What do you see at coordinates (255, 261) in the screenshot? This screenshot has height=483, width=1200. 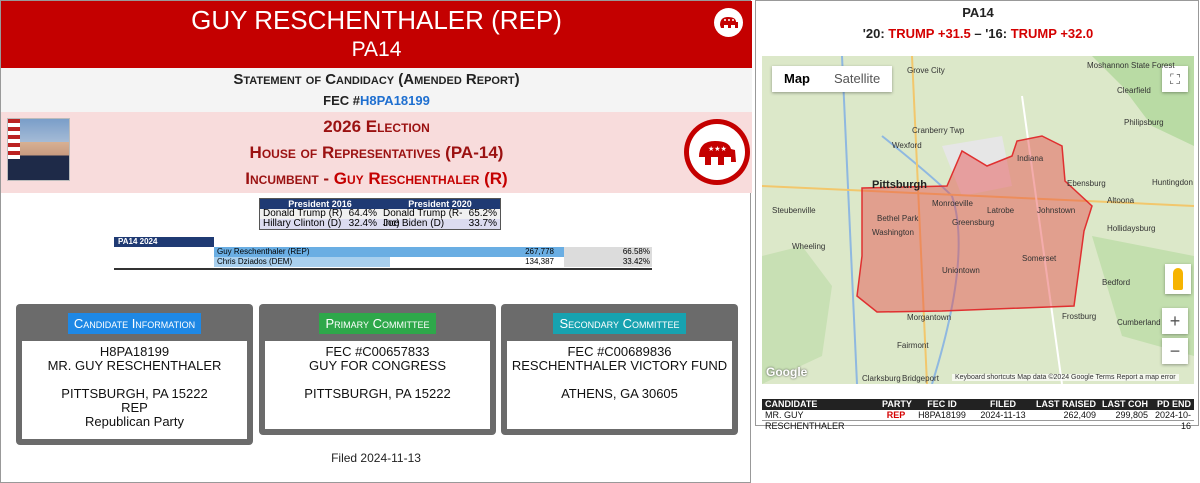 I see `result-candidate: Chris Dziados (DEM)` at bounding box center [255, 261].